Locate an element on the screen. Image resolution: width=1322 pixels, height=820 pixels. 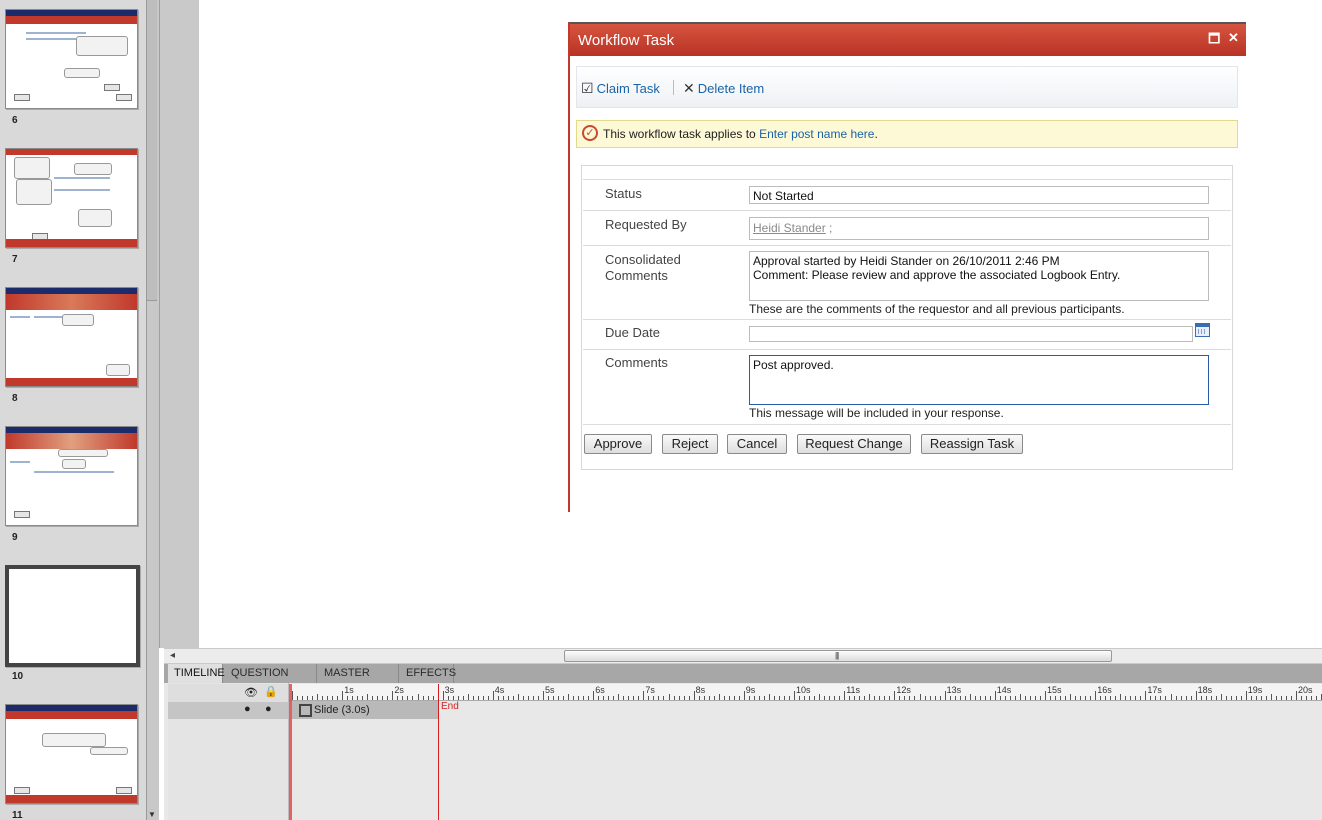
due-date-input is located at coordinates (971, 334).